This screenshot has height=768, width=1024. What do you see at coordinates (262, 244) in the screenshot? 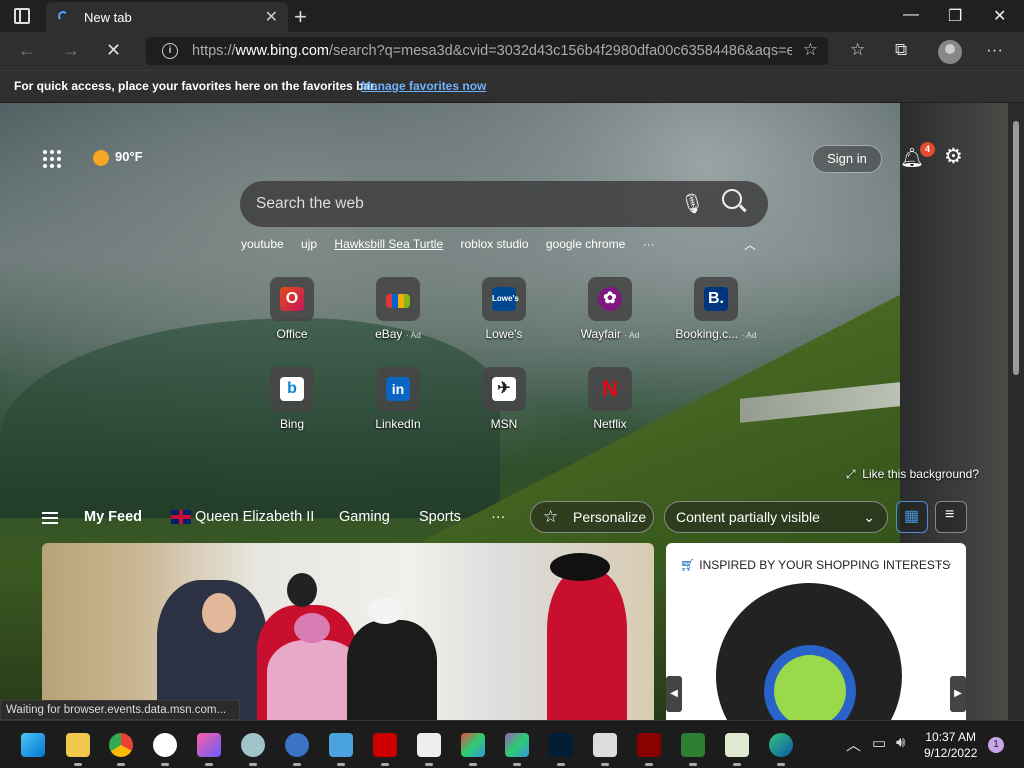
I see `trend-link: youtube` at bounding box center [262, 244].